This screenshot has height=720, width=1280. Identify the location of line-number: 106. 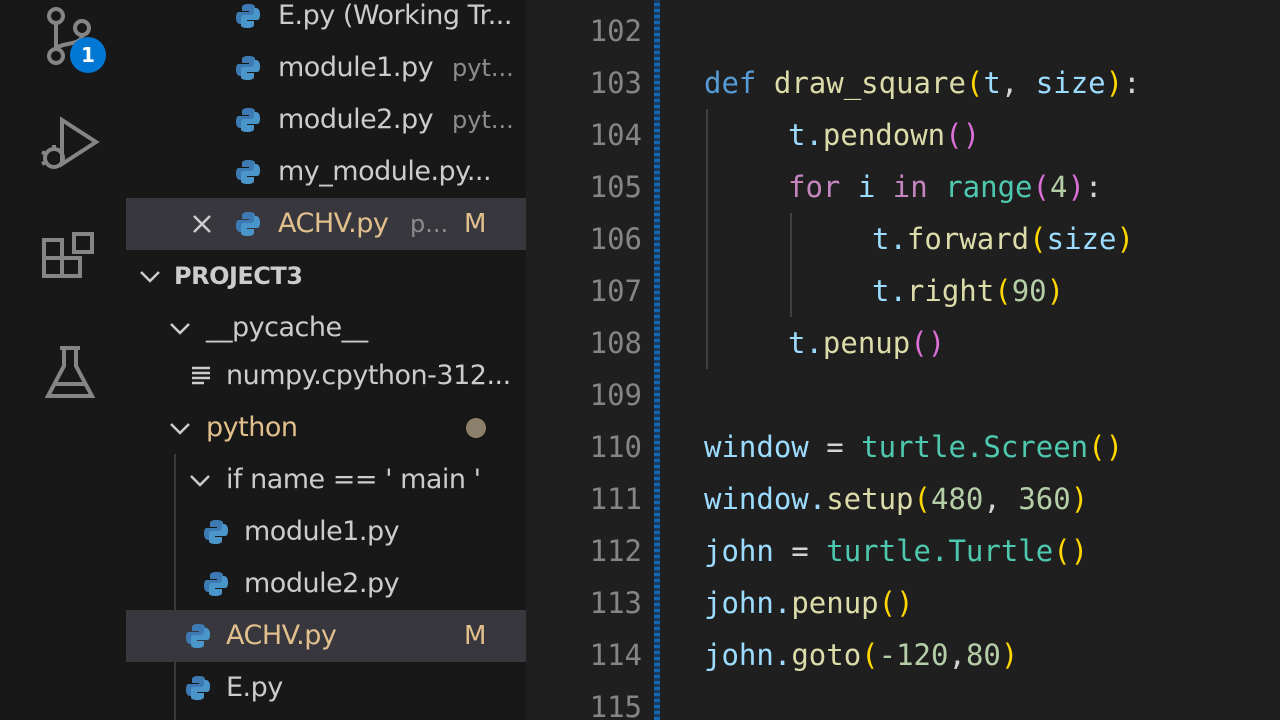
(615, 239).